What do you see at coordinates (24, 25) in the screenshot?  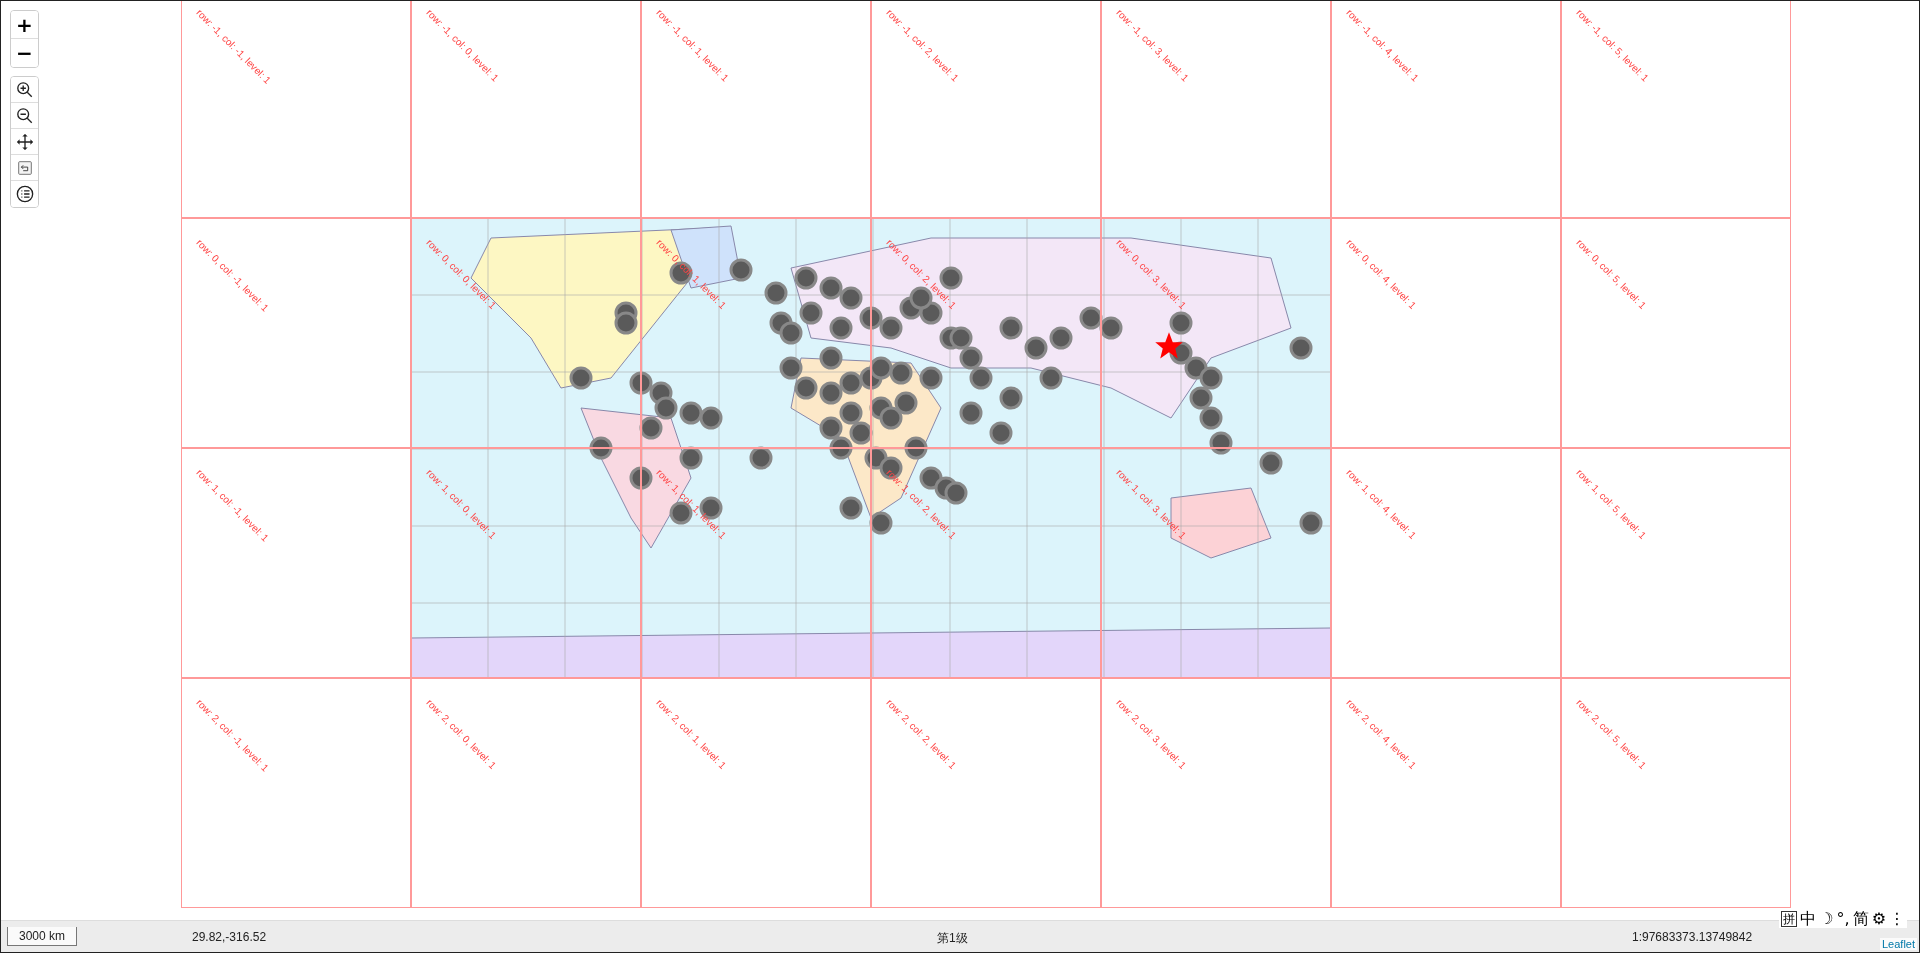 I see `zoom-in-button: +` at bounding box center [24, 25].